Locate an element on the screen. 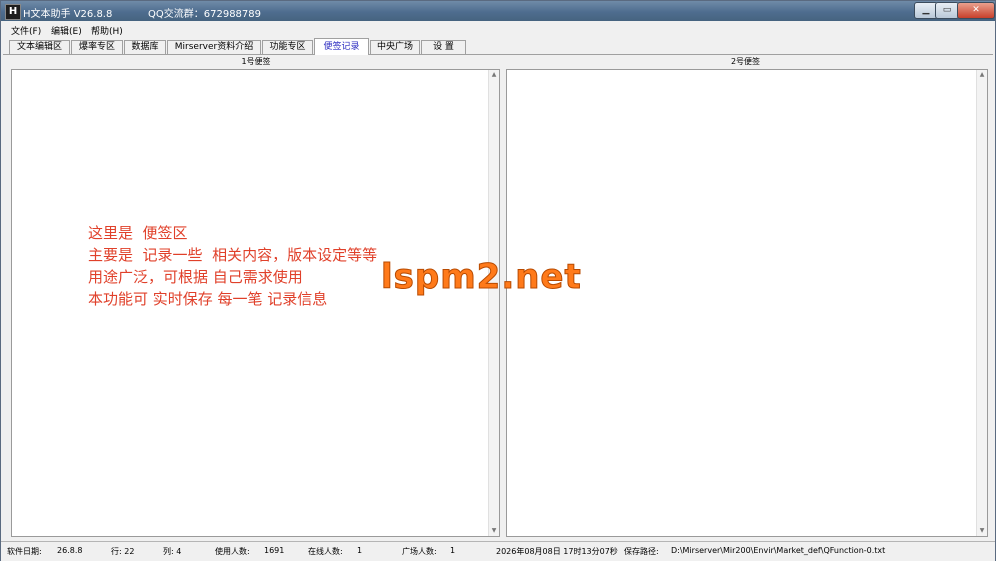 Image resolution: width=996 pixels, height=561 pixels. status-software-date-label: 软件日期: is located at coordinates (24, 551).